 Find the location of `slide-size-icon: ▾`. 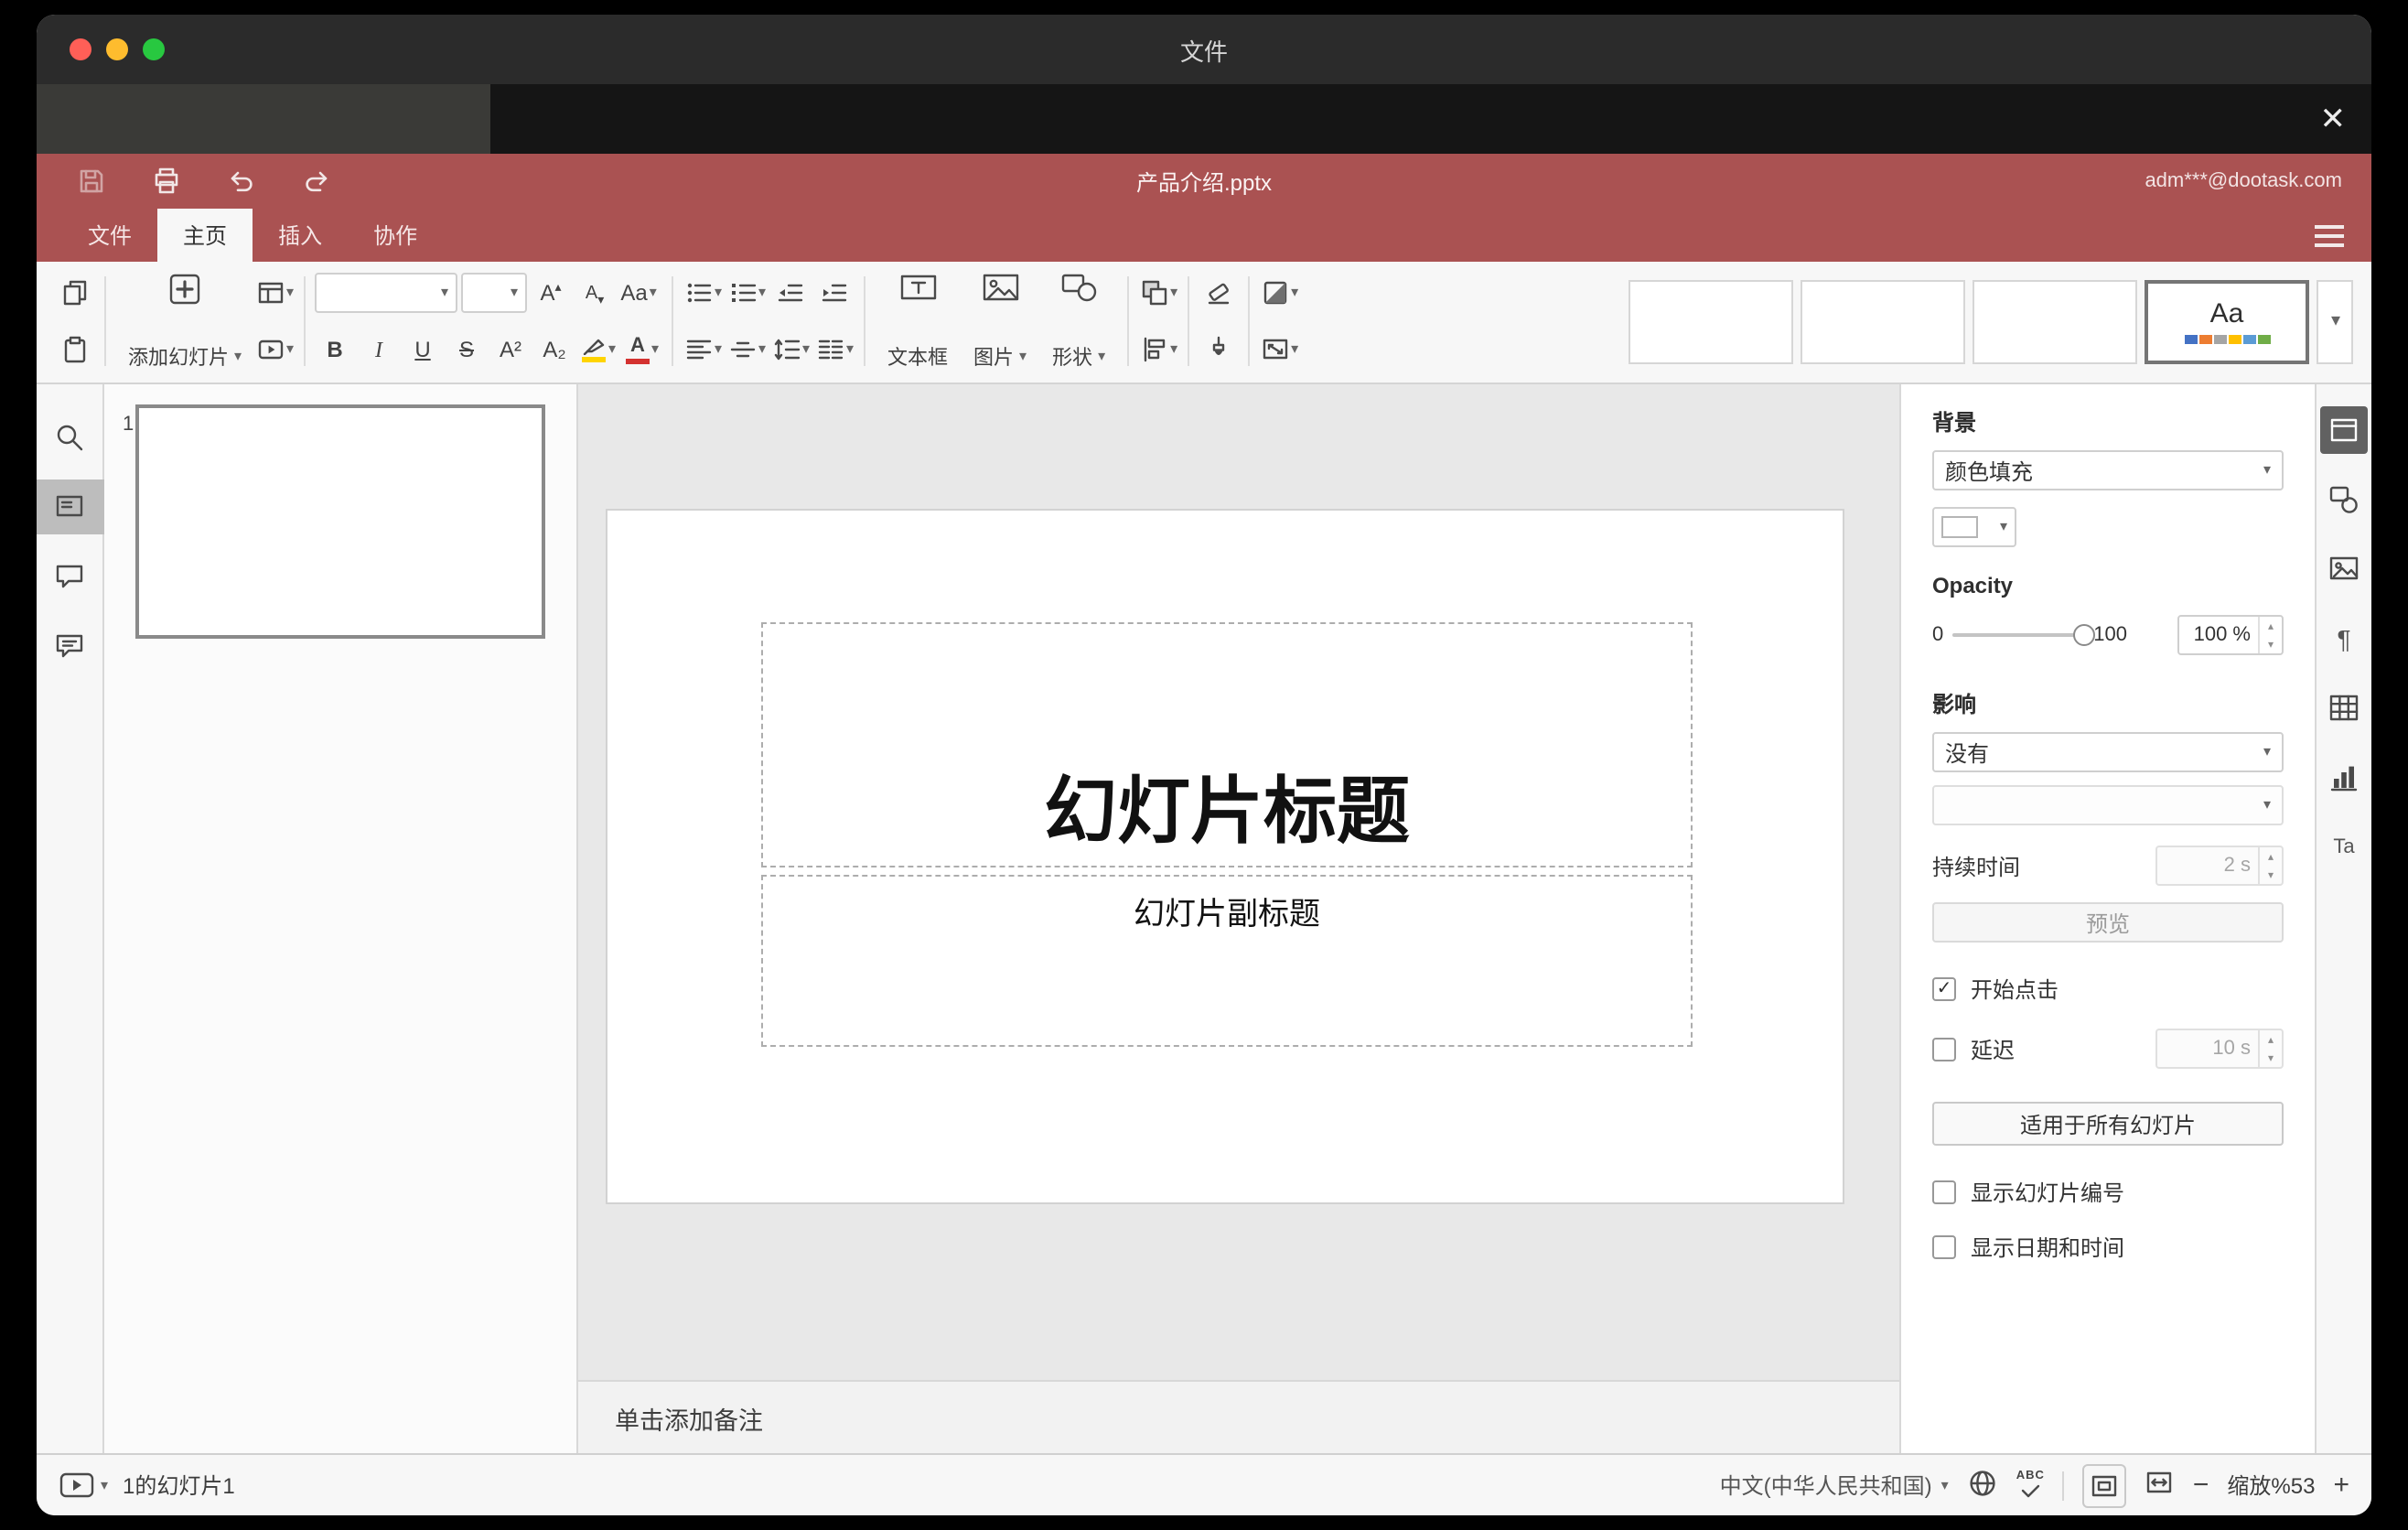

slide-size-icon: ▾ is located at coordinates (1279, 350).